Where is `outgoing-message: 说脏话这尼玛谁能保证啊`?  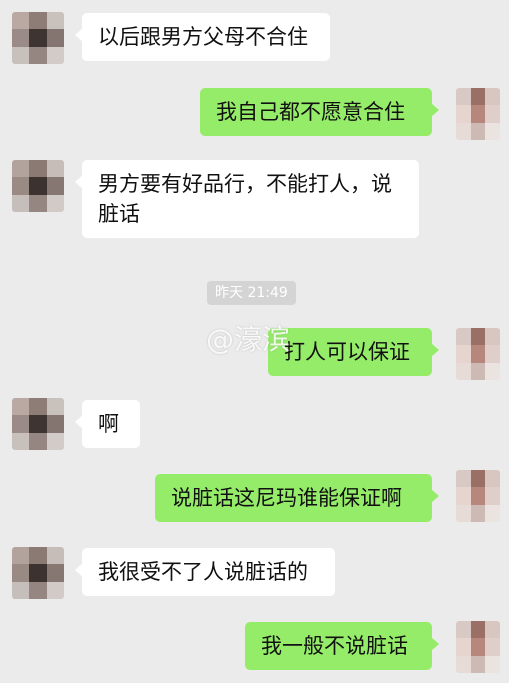 outgoing-message: 说脏话这尼玛谁能保证啊 is located at coordinates (297, 498).